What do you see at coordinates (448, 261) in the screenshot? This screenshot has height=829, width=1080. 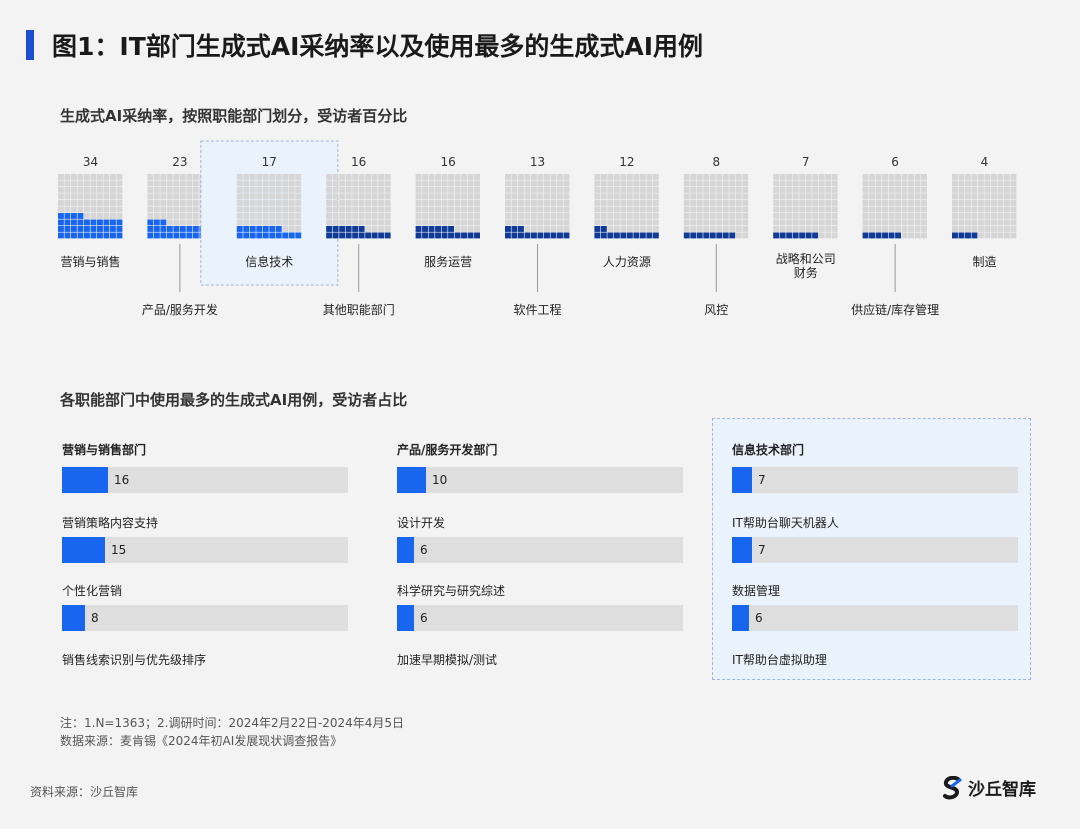 I see `waffle-category-label: 服务运营` at bounding box center [448, 261].